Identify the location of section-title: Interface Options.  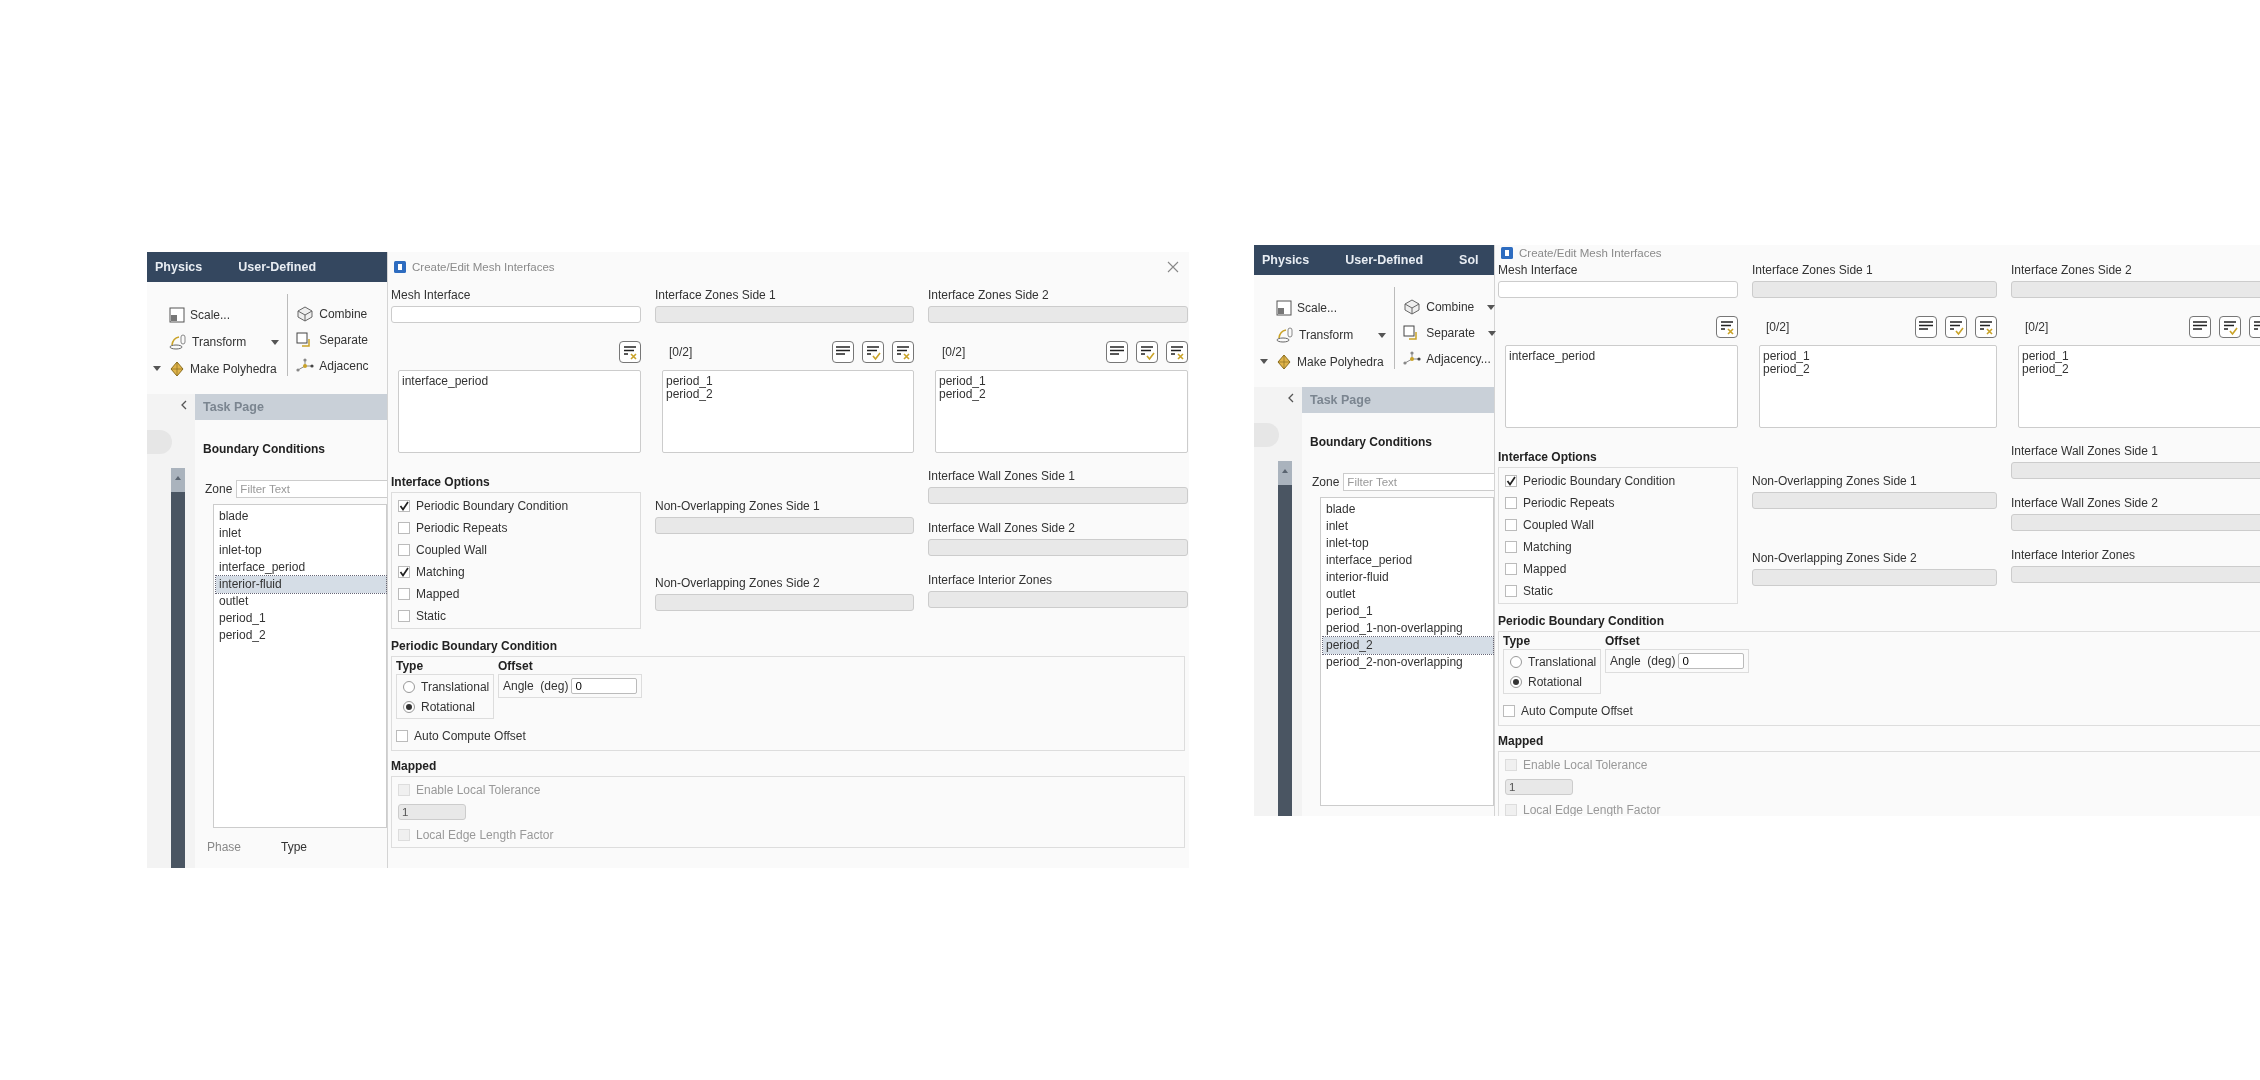
(1548, 457).